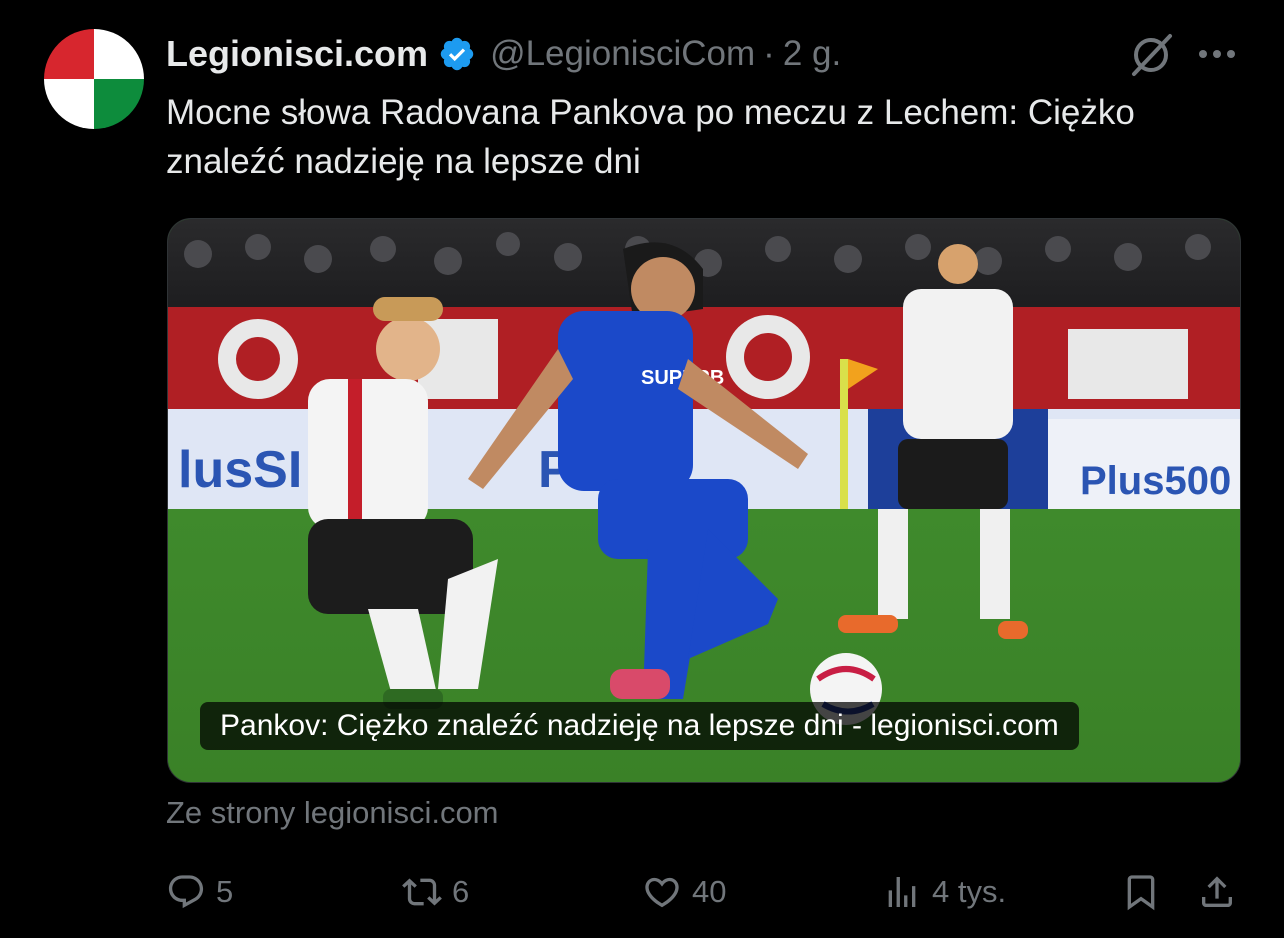 Image resolution: width=1284 pixels, height=938 pixels. I want to click on retweet-icon, so click(422, 892).